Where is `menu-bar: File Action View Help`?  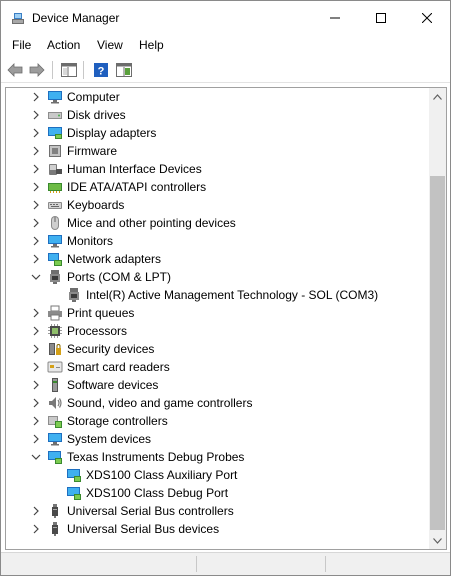 menu-bar: File Action View Help is located at coordinates (225, 45).